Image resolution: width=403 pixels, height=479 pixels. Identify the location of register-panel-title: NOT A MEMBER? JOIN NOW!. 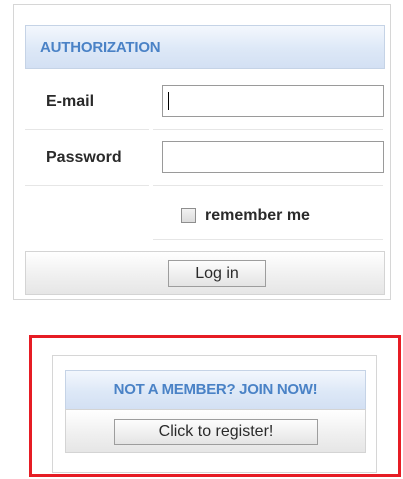
(215, 389).